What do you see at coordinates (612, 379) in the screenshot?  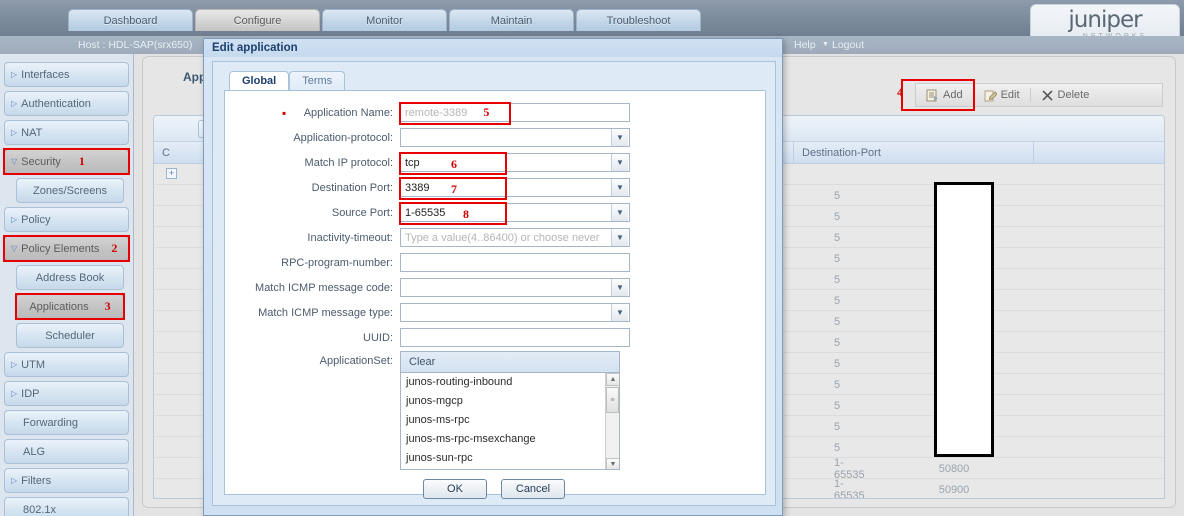 I see `scroll-up-icon: ▲` at bounding box center [612, 379].